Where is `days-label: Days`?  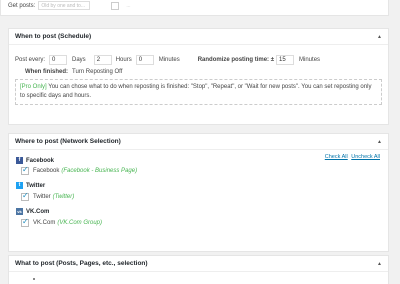 days-label: Days is located at coordinates (79, 60).